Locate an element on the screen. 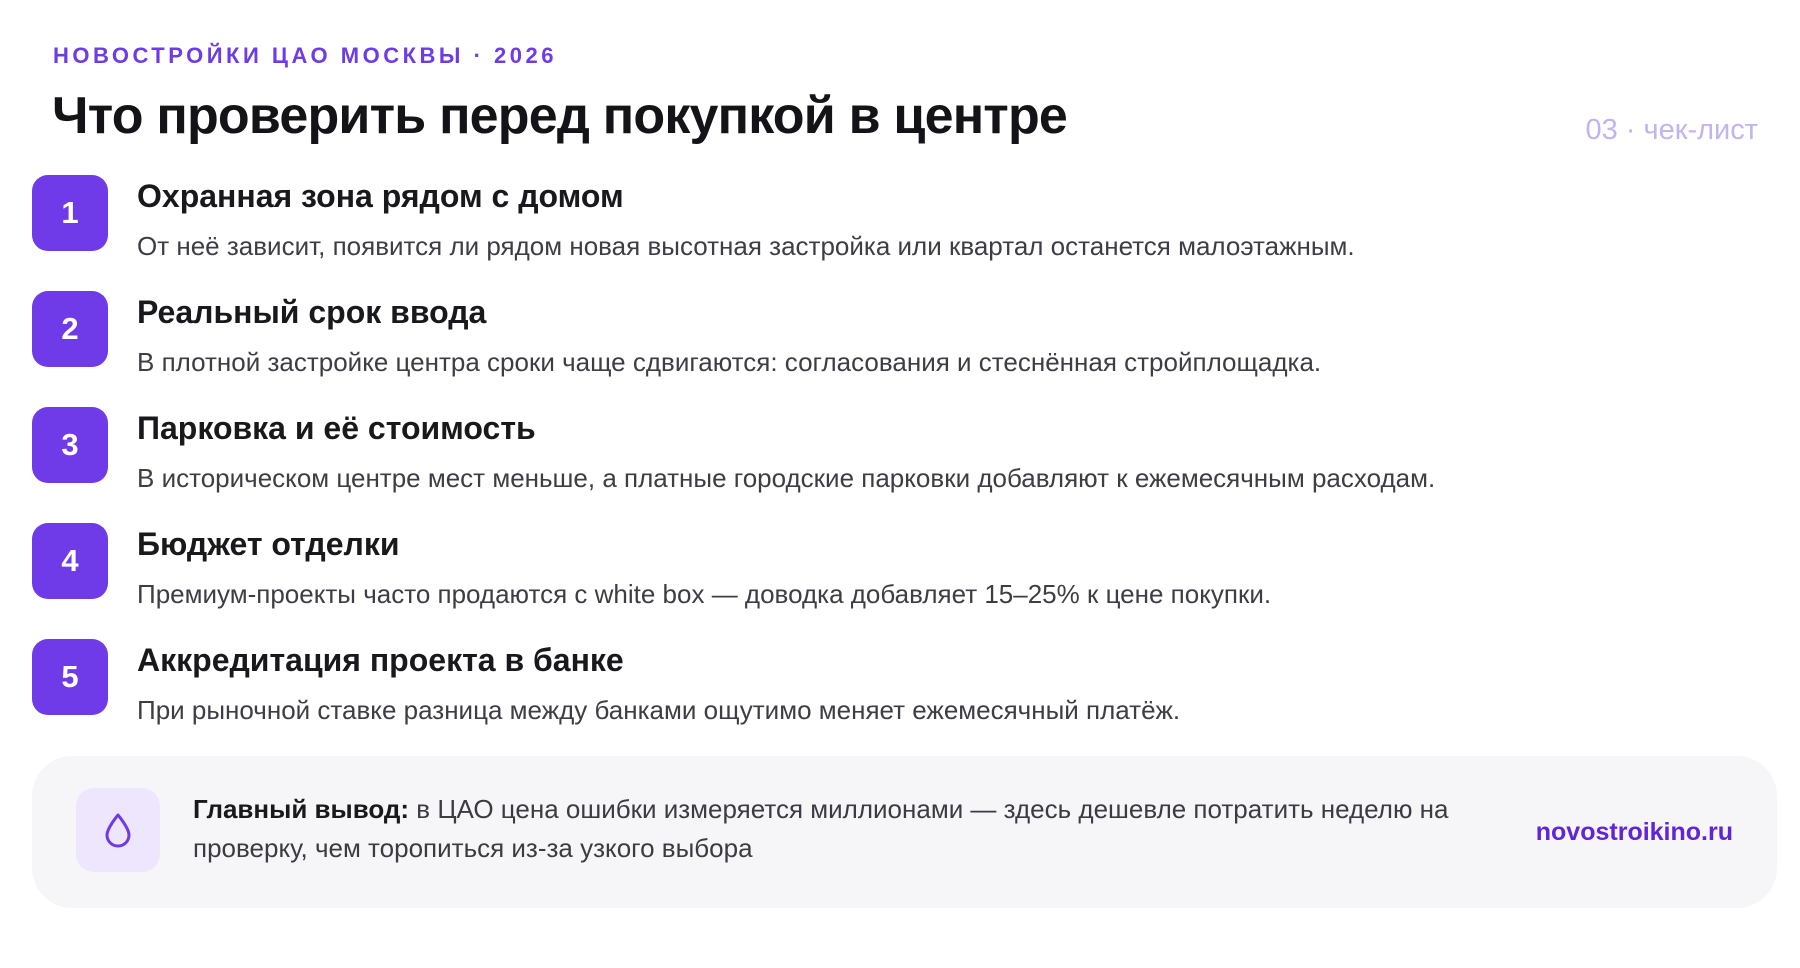  item-title: Реальный срок ввода is located at coordinates (312, 312).